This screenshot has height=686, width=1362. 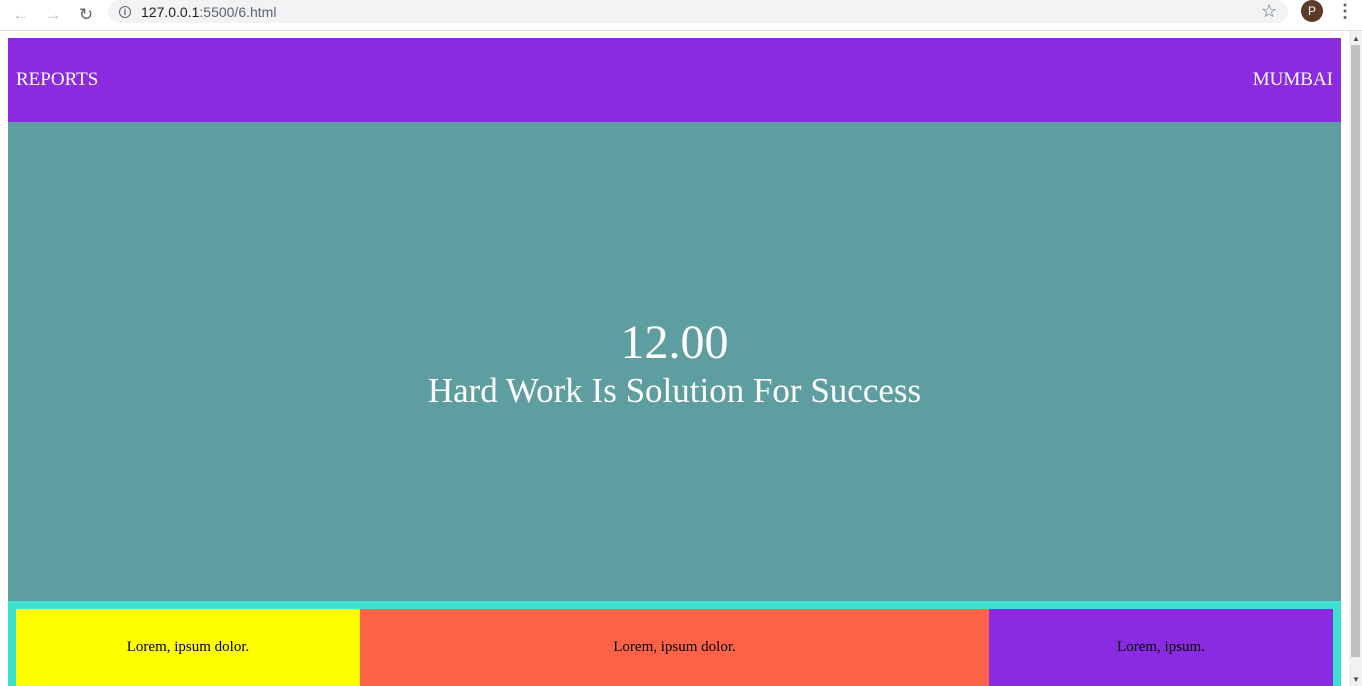 I want to click on info-icon: i, so click(x=125, y=11).